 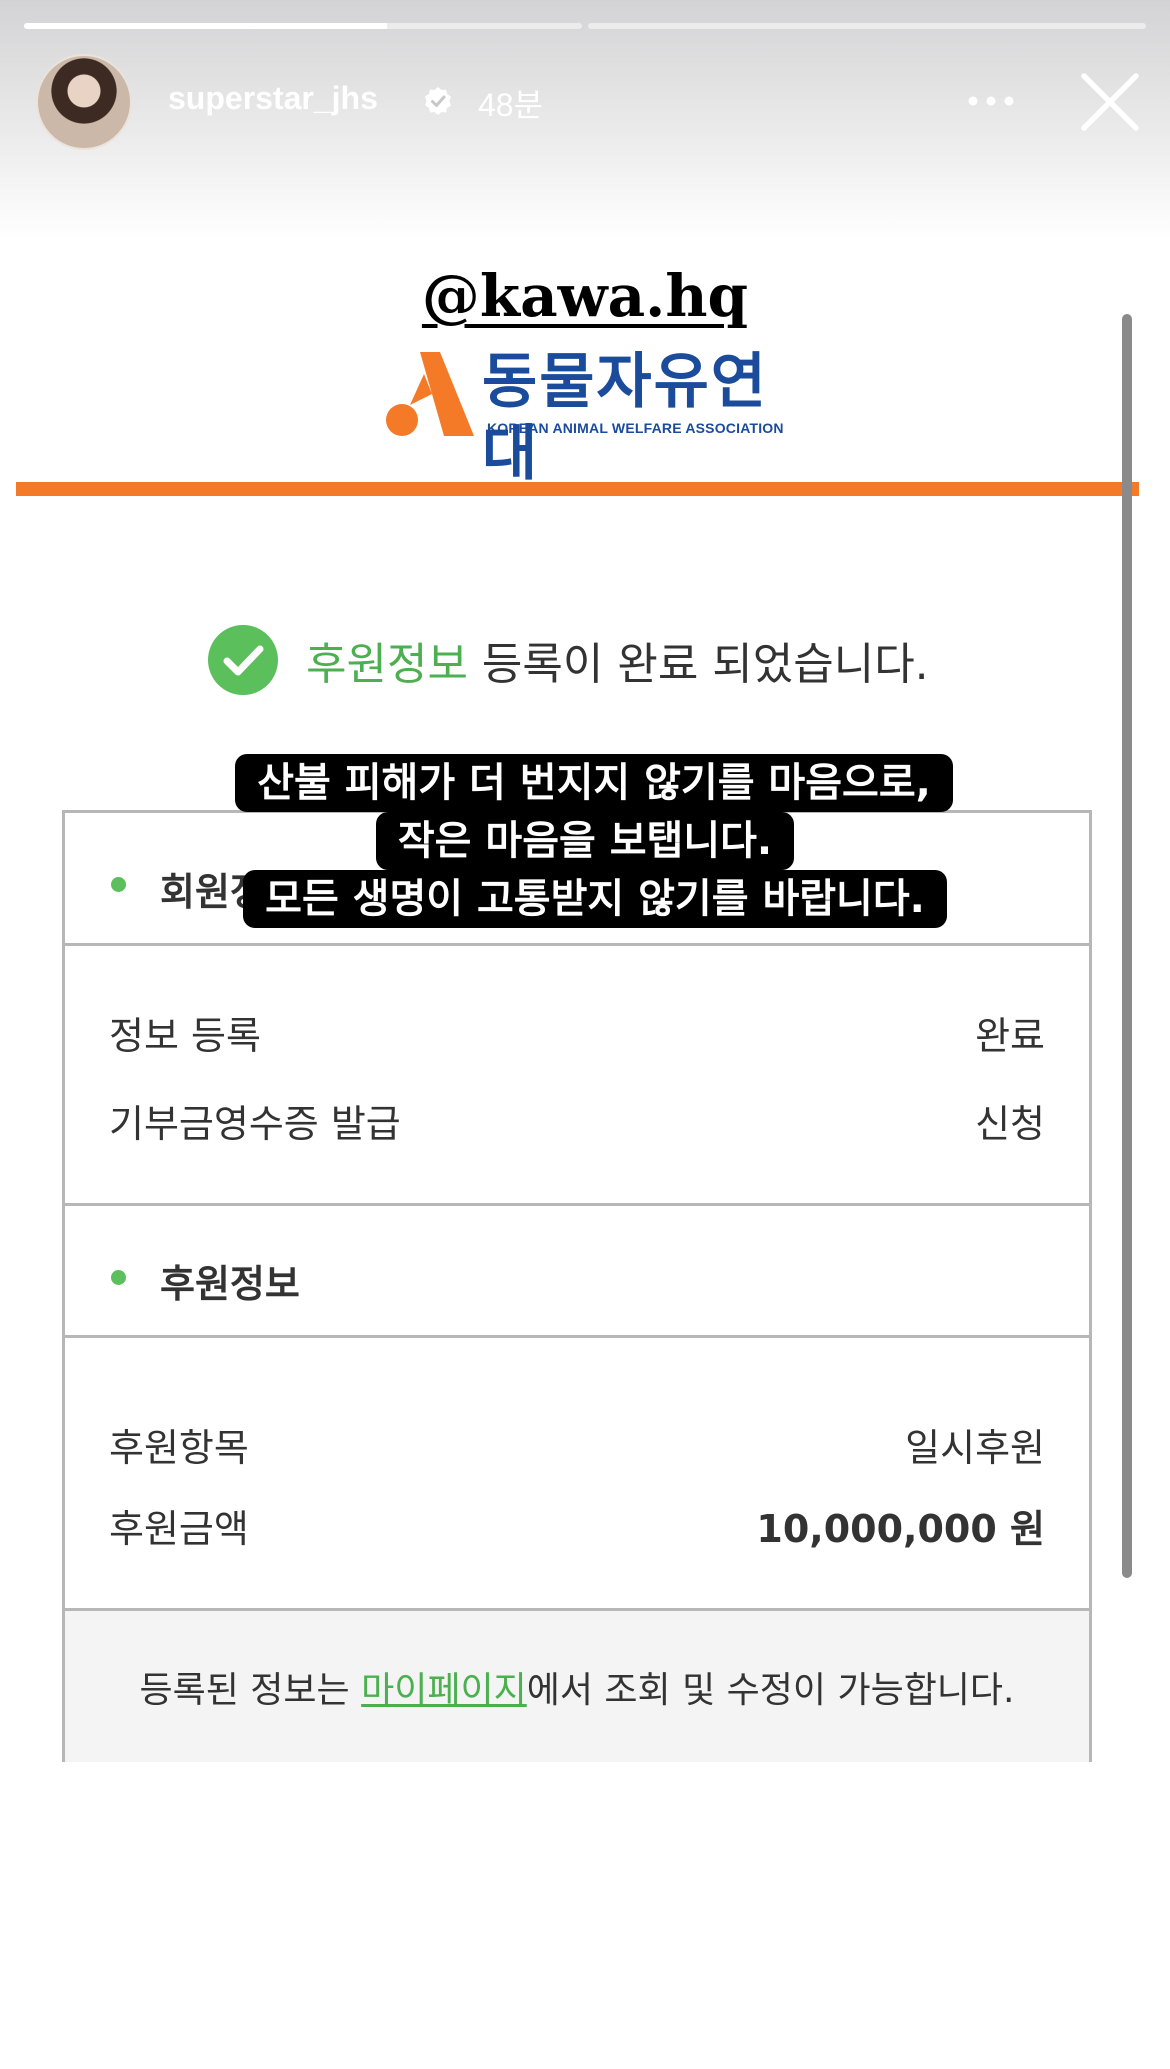 What do you see at coordinates (243, 660) in the screenshot?
I see `check-circle-icon` at bounding box center [243, 660].